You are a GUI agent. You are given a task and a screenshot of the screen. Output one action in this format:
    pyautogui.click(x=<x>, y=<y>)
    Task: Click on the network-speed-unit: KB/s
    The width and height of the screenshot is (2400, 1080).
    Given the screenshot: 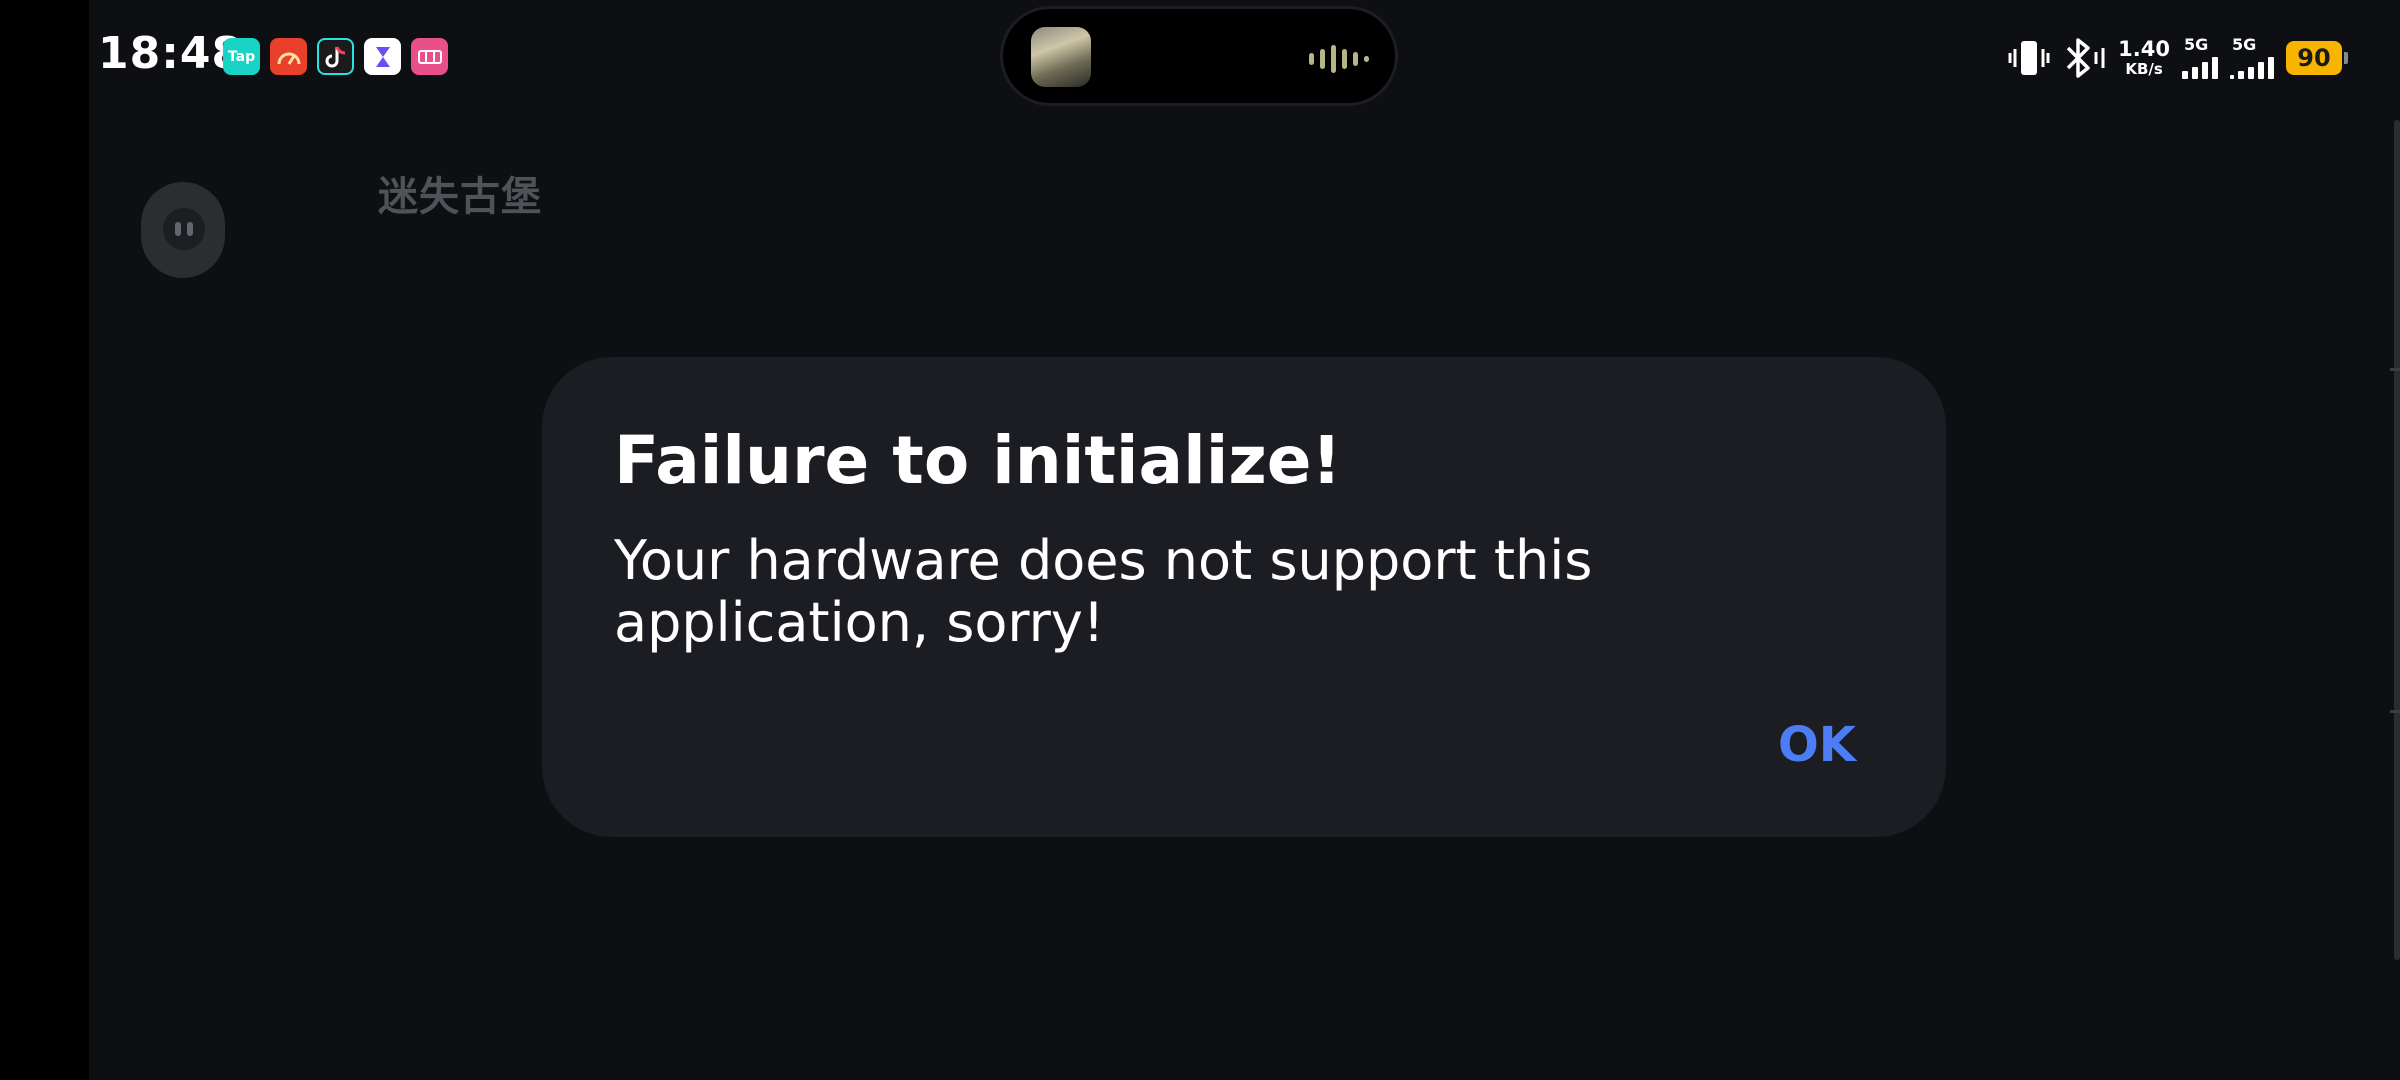 What is the action you would take?
    pyautogui.click(x=2144, y=69)
    